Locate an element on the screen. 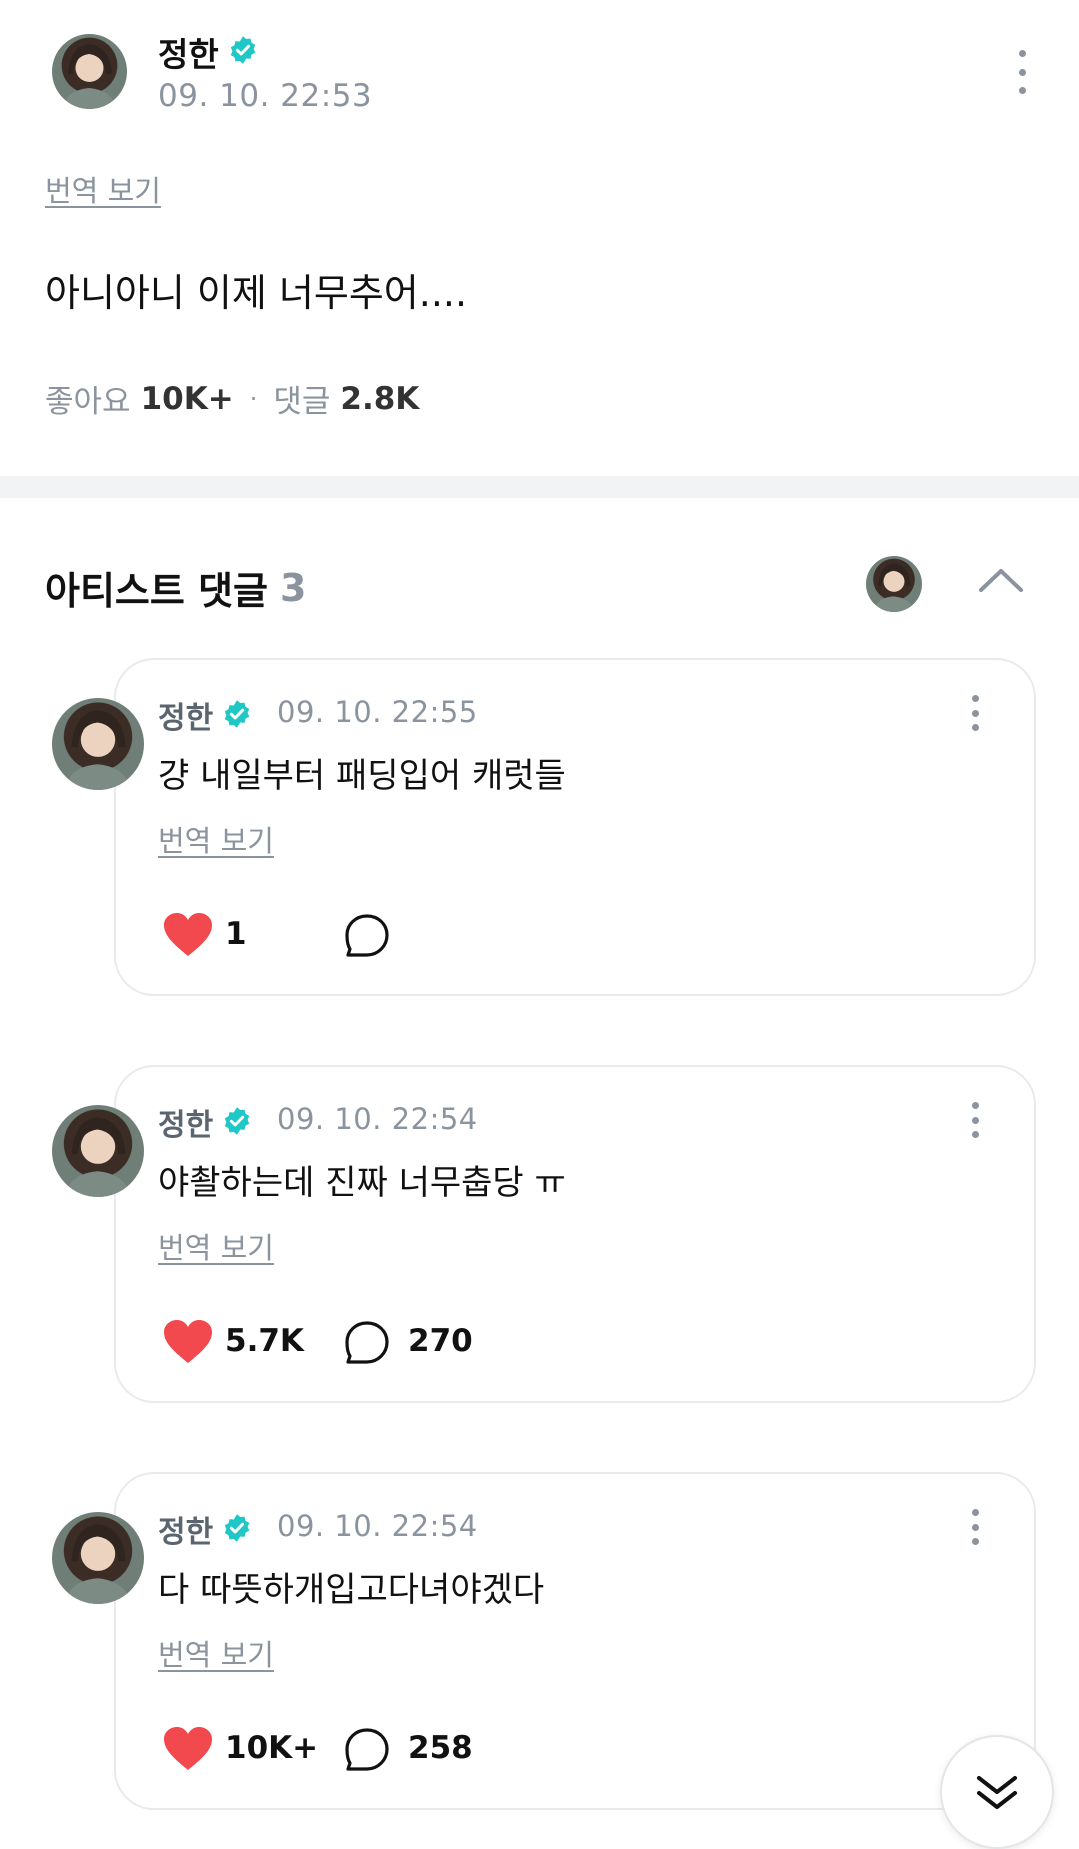 The height and width of the screenshot is (1849, 1079). comment-text: 야촬하는데 진짜 너무춥당 ㅠ is located at coordinates (362, 1183).